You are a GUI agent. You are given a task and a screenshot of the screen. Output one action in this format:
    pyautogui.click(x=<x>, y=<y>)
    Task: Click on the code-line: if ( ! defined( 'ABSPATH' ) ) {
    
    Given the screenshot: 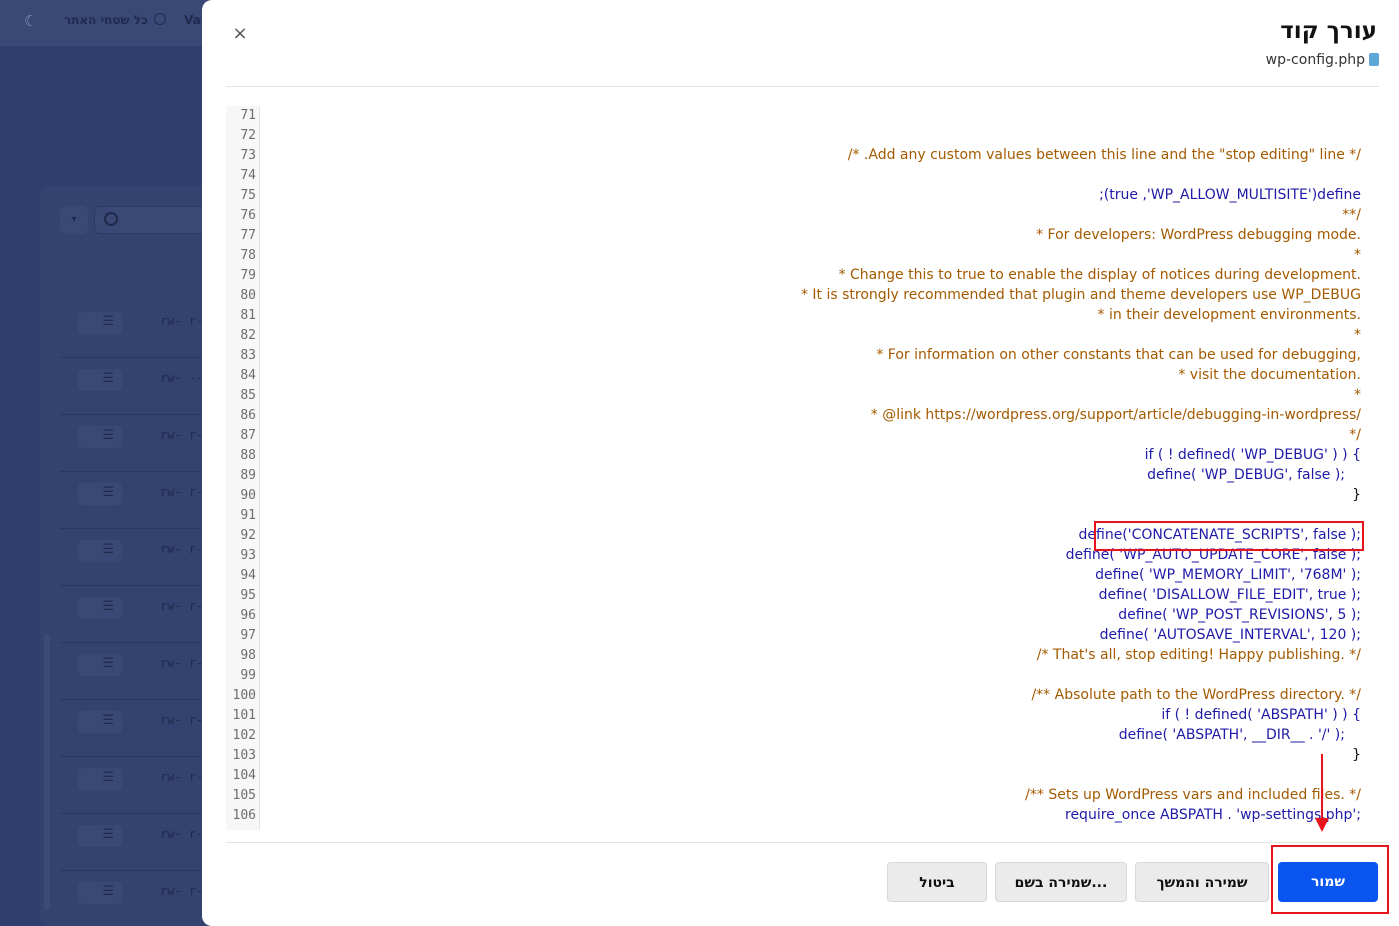 What is the action you would take?
    pyautogui.click(x=1261, y=715)
    